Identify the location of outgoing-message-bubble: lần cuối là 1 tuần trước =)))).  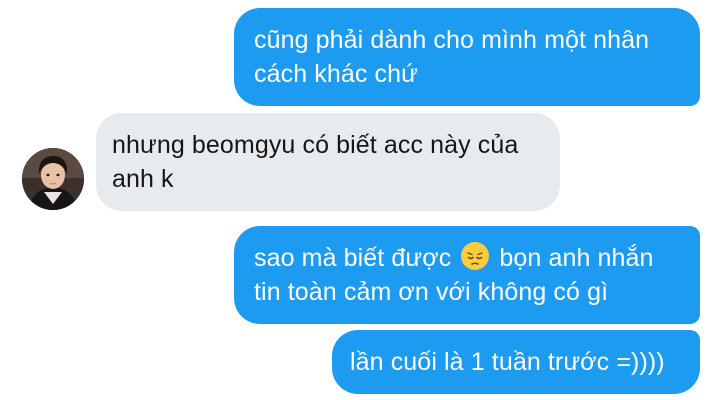
(516, 362).